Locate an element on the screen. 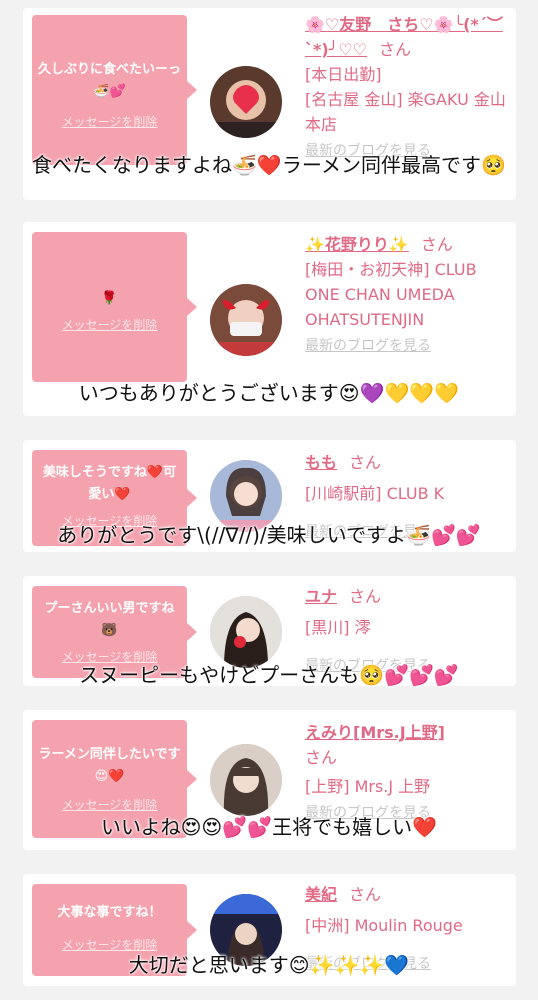 Image resolution: width=538 pixels, height=1000 pixels. message-bubble: 久しぶりに食べたいーっ🍜💕 メッセージを削除 is located at coordinates (114, 90).